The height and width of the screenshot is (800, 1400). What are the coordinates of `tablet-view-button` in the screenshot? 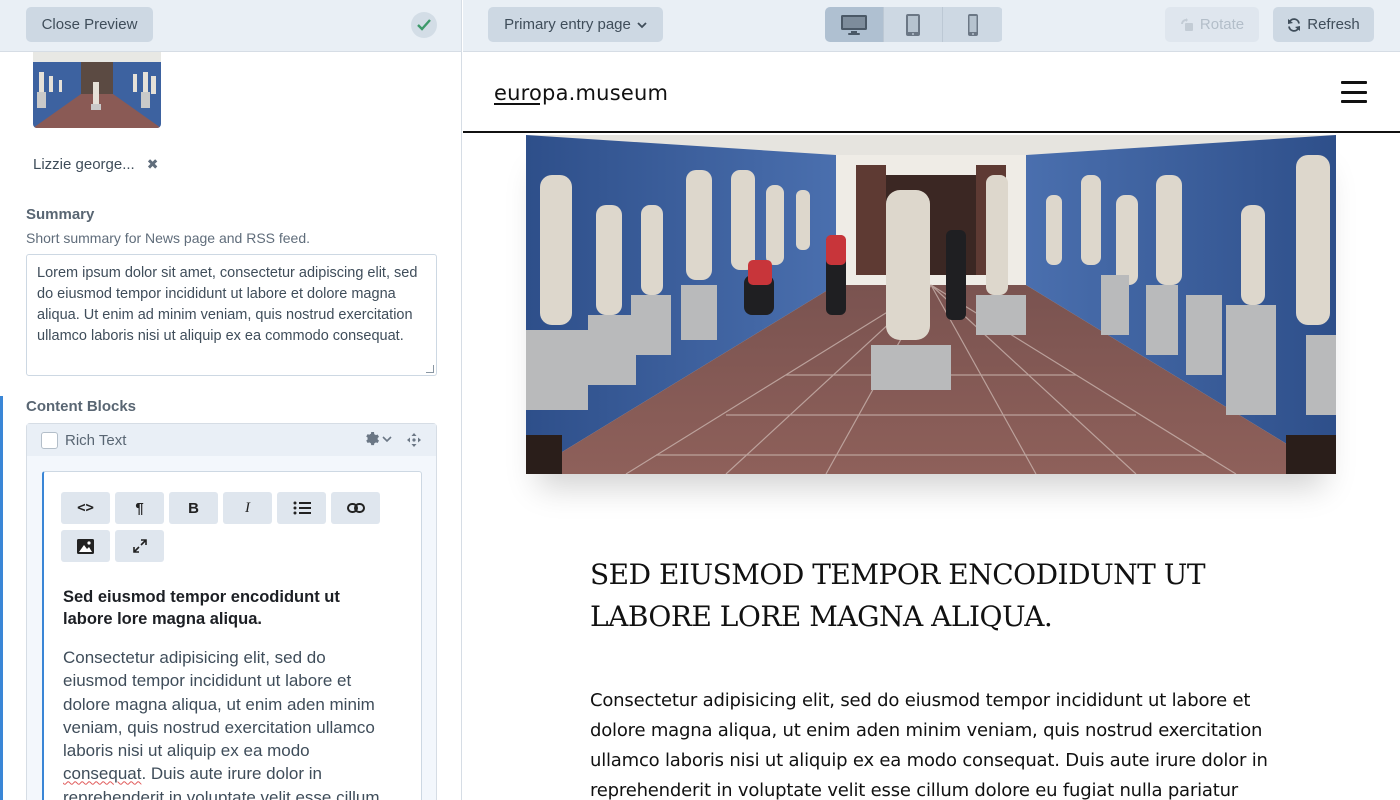 It's located at (913, 24).